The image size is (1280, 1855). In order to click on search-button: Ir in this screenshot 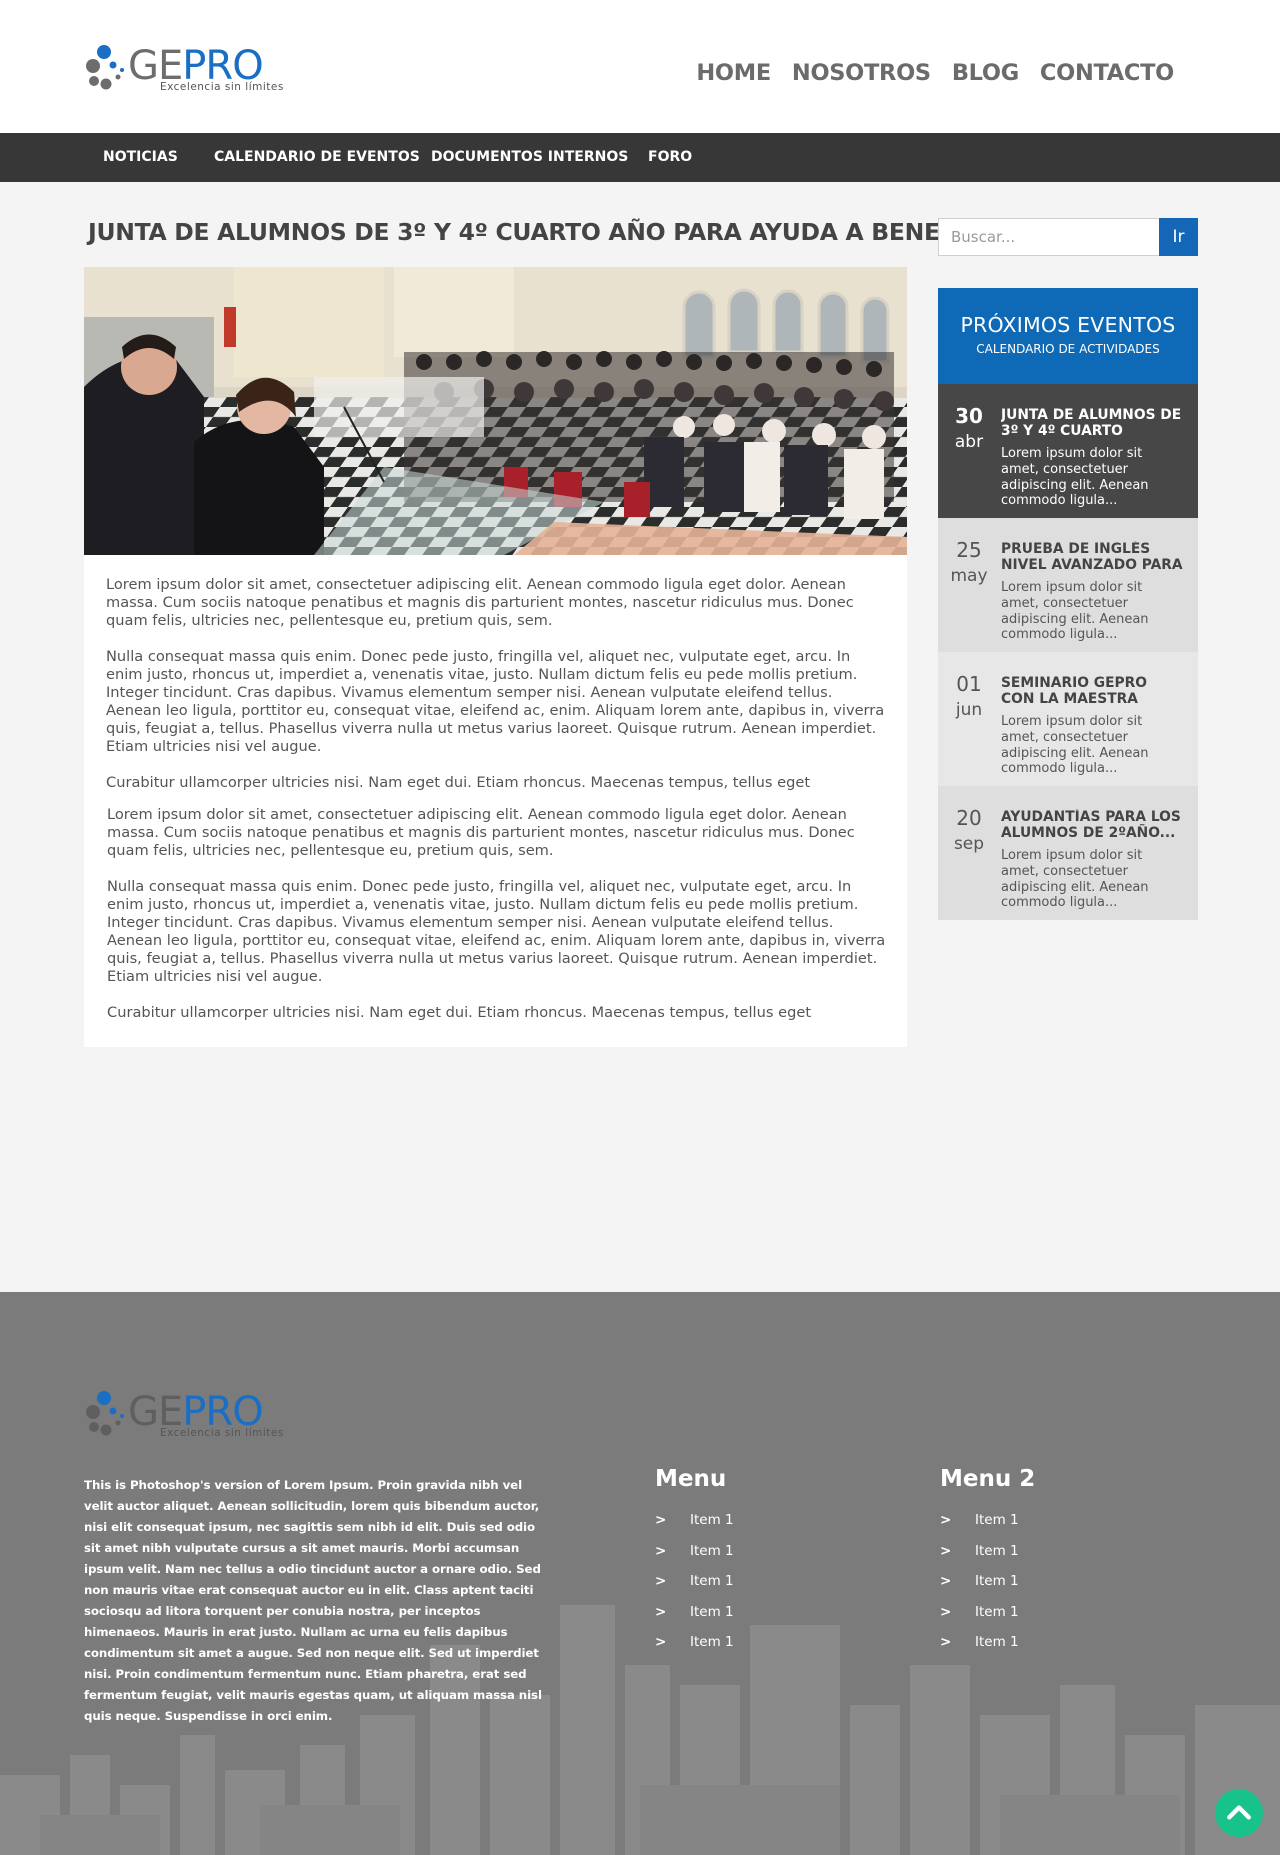, I will do `click(1178, 237)`.